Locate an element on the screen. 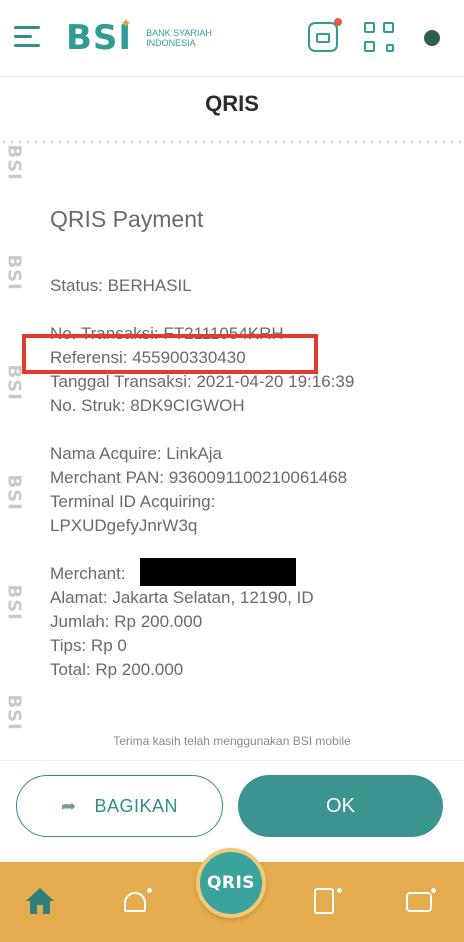  page-title-bar: QRIS is located at coordinates (232, 105).